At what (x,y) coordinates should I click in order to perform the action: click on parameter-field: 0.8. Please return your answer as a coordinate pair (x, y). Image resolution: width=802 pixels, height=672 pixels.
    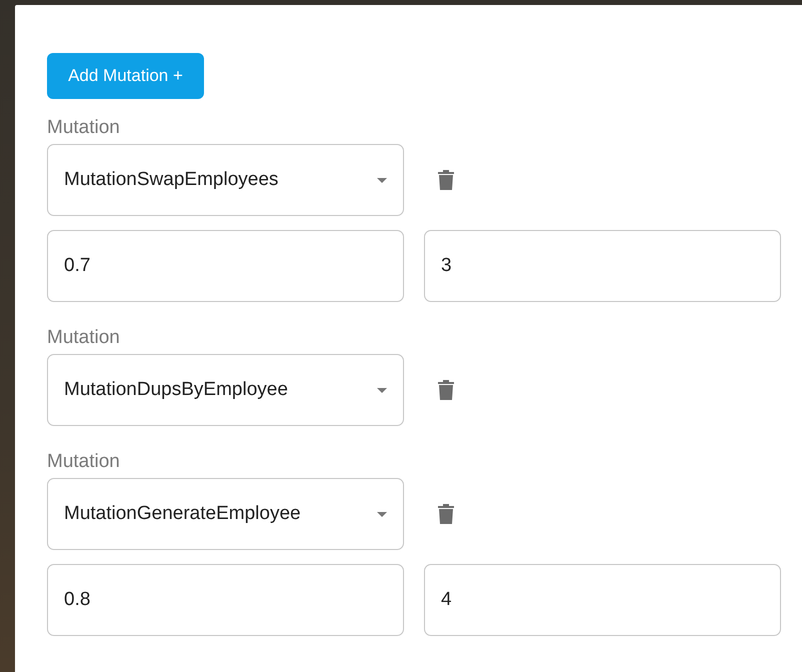
    Looking at the image, I should click on (225, 600).